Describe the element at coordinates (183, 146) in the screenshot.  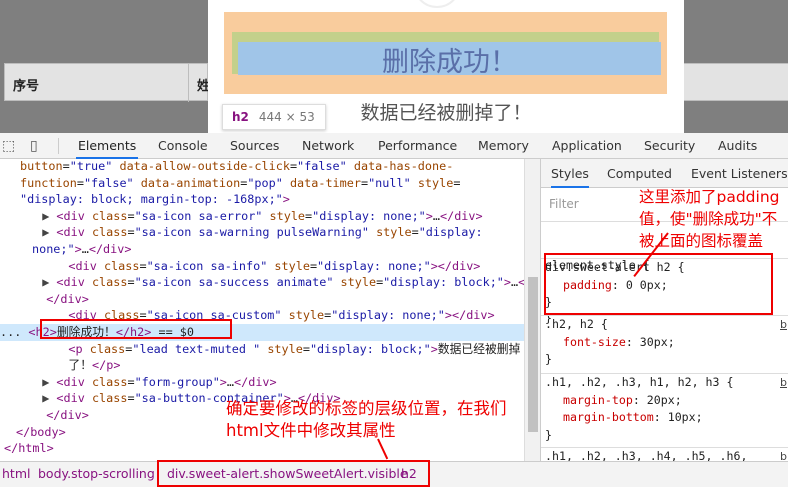
I see `tab-console: Console` at that location.